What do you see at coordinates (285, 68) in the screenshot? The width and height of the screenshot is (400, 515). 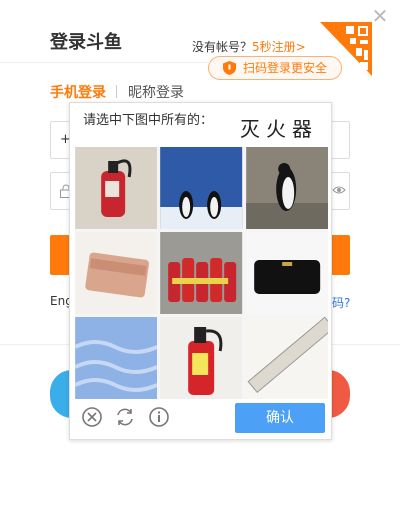 I see `qr-tip-label: 扫码登录更安全` at bounding box center [285, 68].